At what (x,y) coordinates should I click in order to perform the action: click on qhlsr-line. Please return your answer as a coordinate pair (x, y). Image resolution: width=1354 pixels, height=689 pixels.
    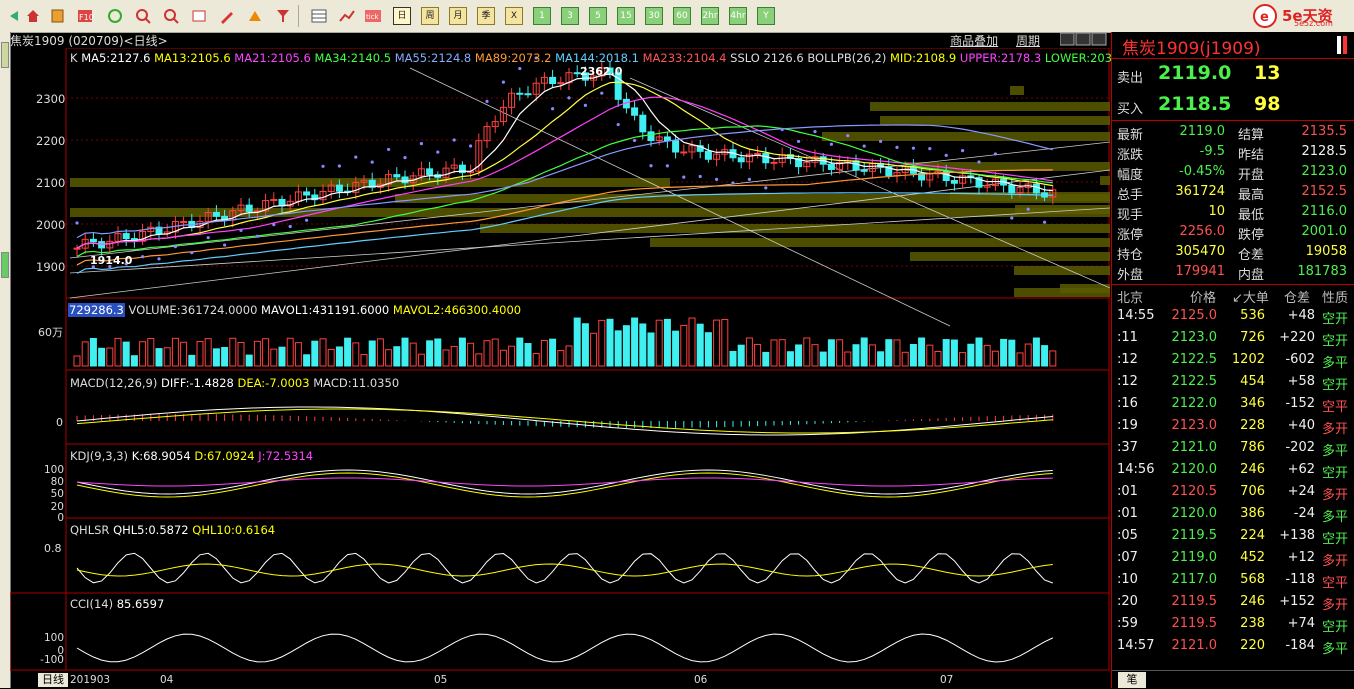
    Looking at the image, I should click on (564, 568).